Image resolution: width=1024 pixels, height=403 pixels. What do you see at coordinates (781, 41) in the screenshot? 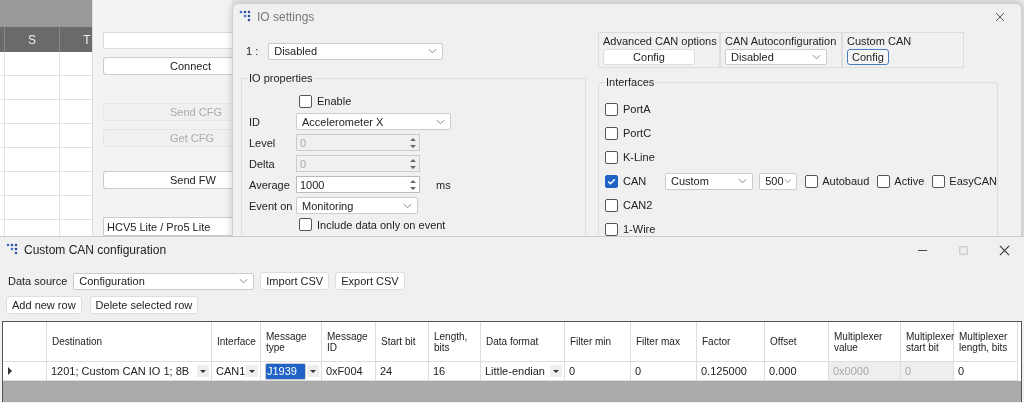
I see `group-title: CAN Autoconfiguration` at bounding box center [781, 41].